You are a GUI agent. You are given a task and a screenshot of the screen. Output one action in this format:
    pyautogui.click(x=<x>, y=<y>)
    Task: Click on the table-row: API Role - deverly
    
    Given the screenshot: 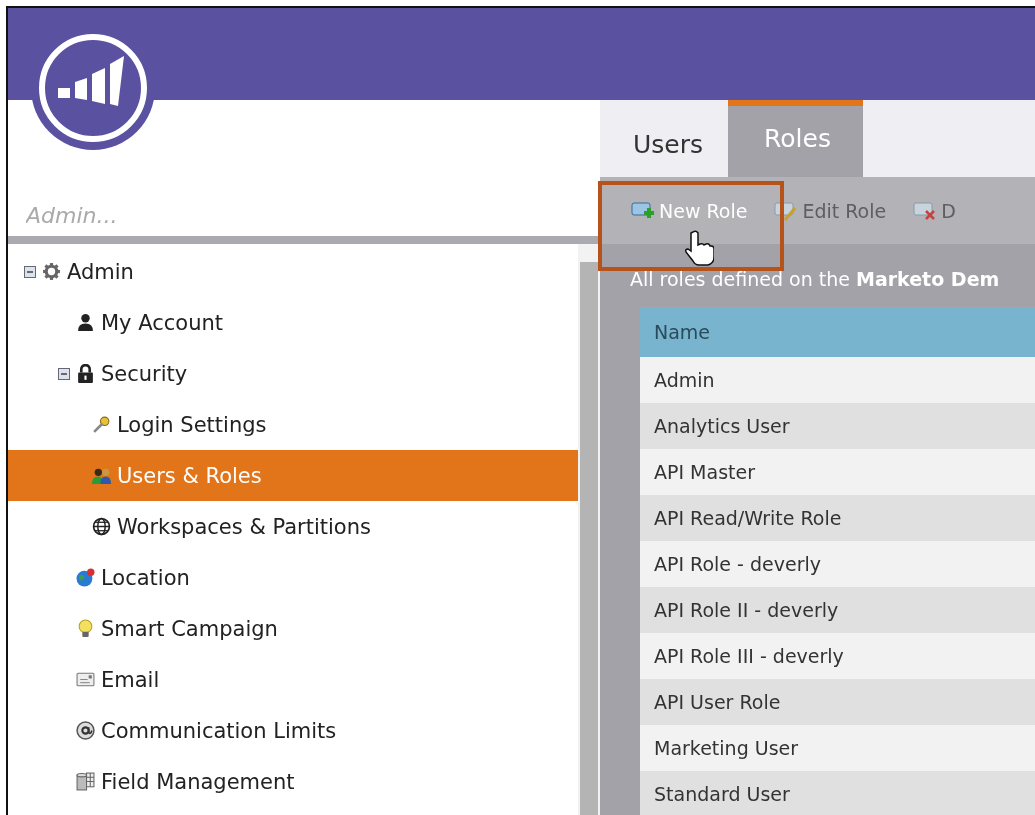 What is the action you would take?
    pyautogui.click(x=837, y=564)
    